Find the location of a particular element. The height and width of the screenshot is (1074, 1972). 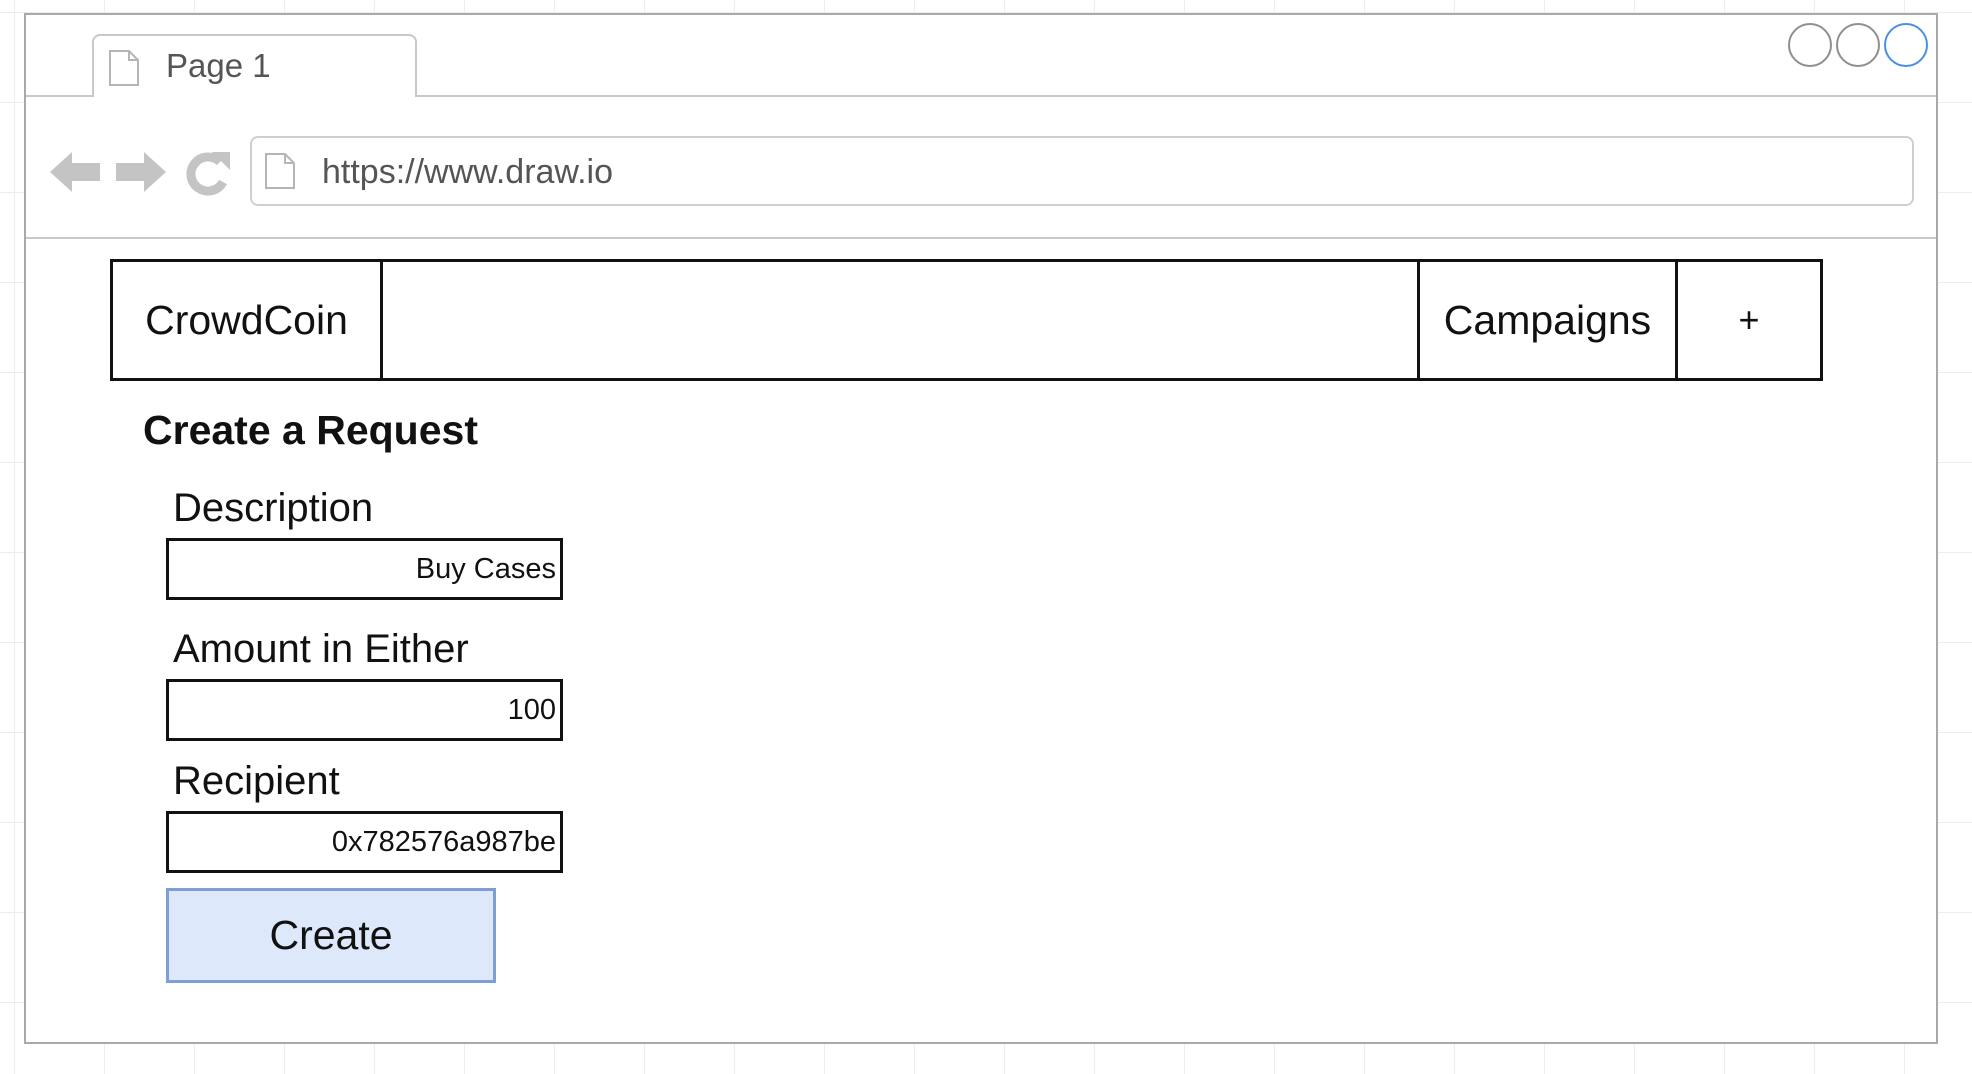

tab-page-1: Page 1 is located at coordinates (254, 65).